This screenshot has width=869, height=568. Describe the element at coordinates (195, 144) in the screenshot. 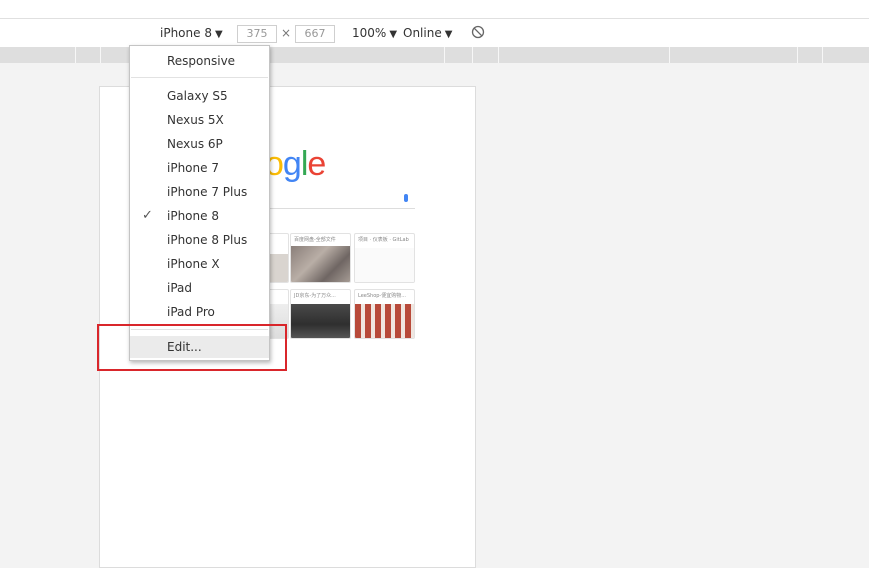

I see `menu-item-label: Nexus 6P` at that location.